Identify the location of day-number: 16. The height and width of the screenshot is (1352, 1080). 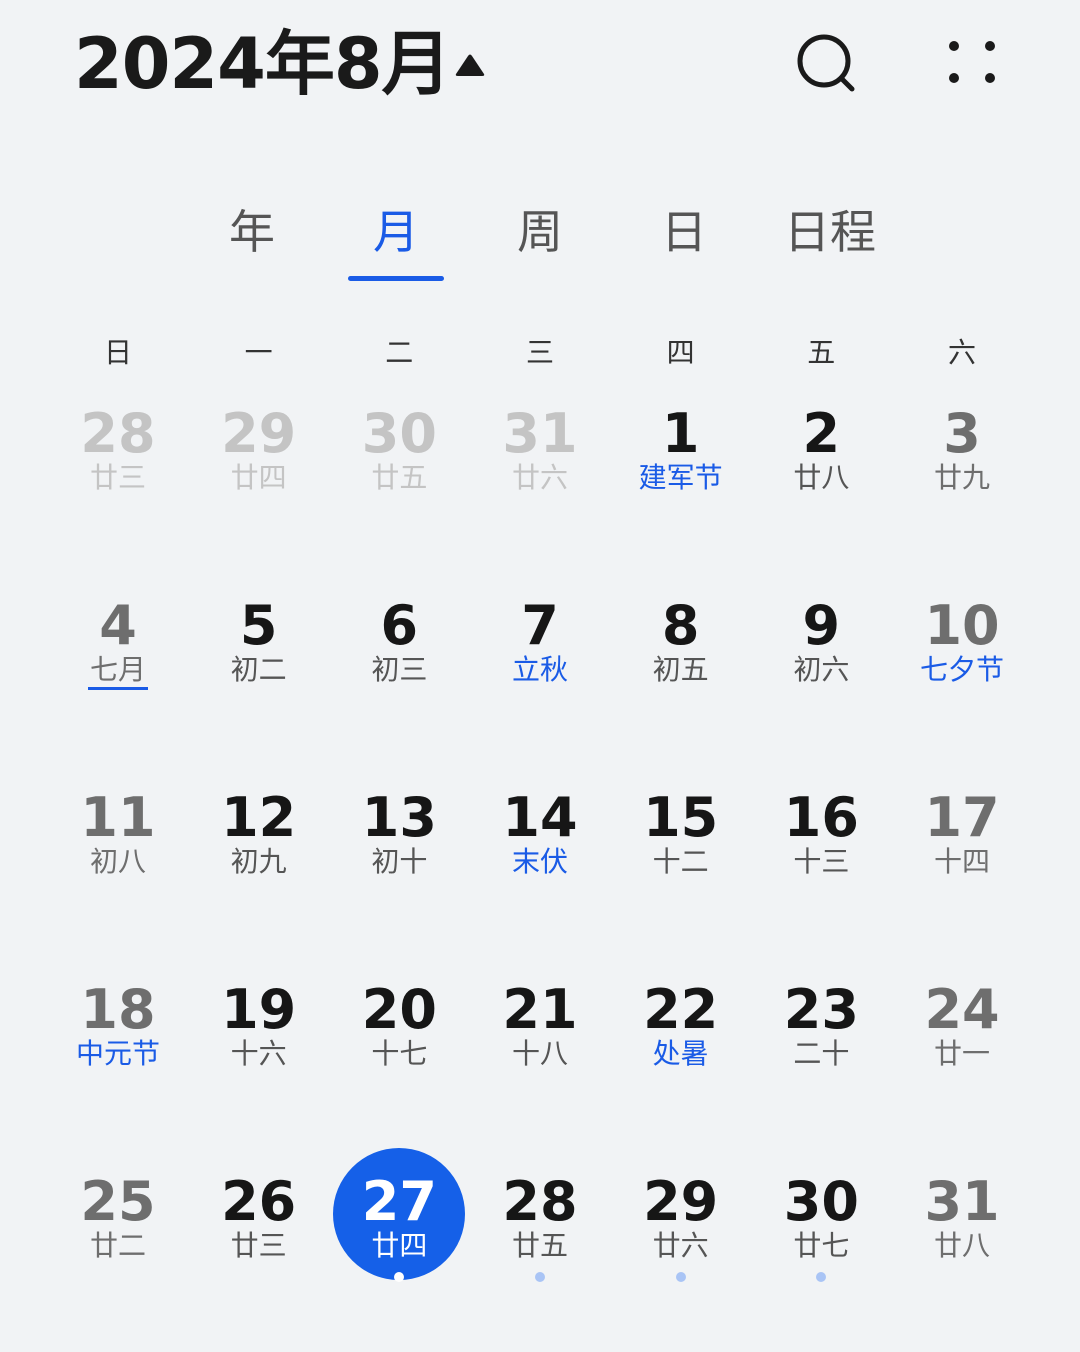
(821, 817).